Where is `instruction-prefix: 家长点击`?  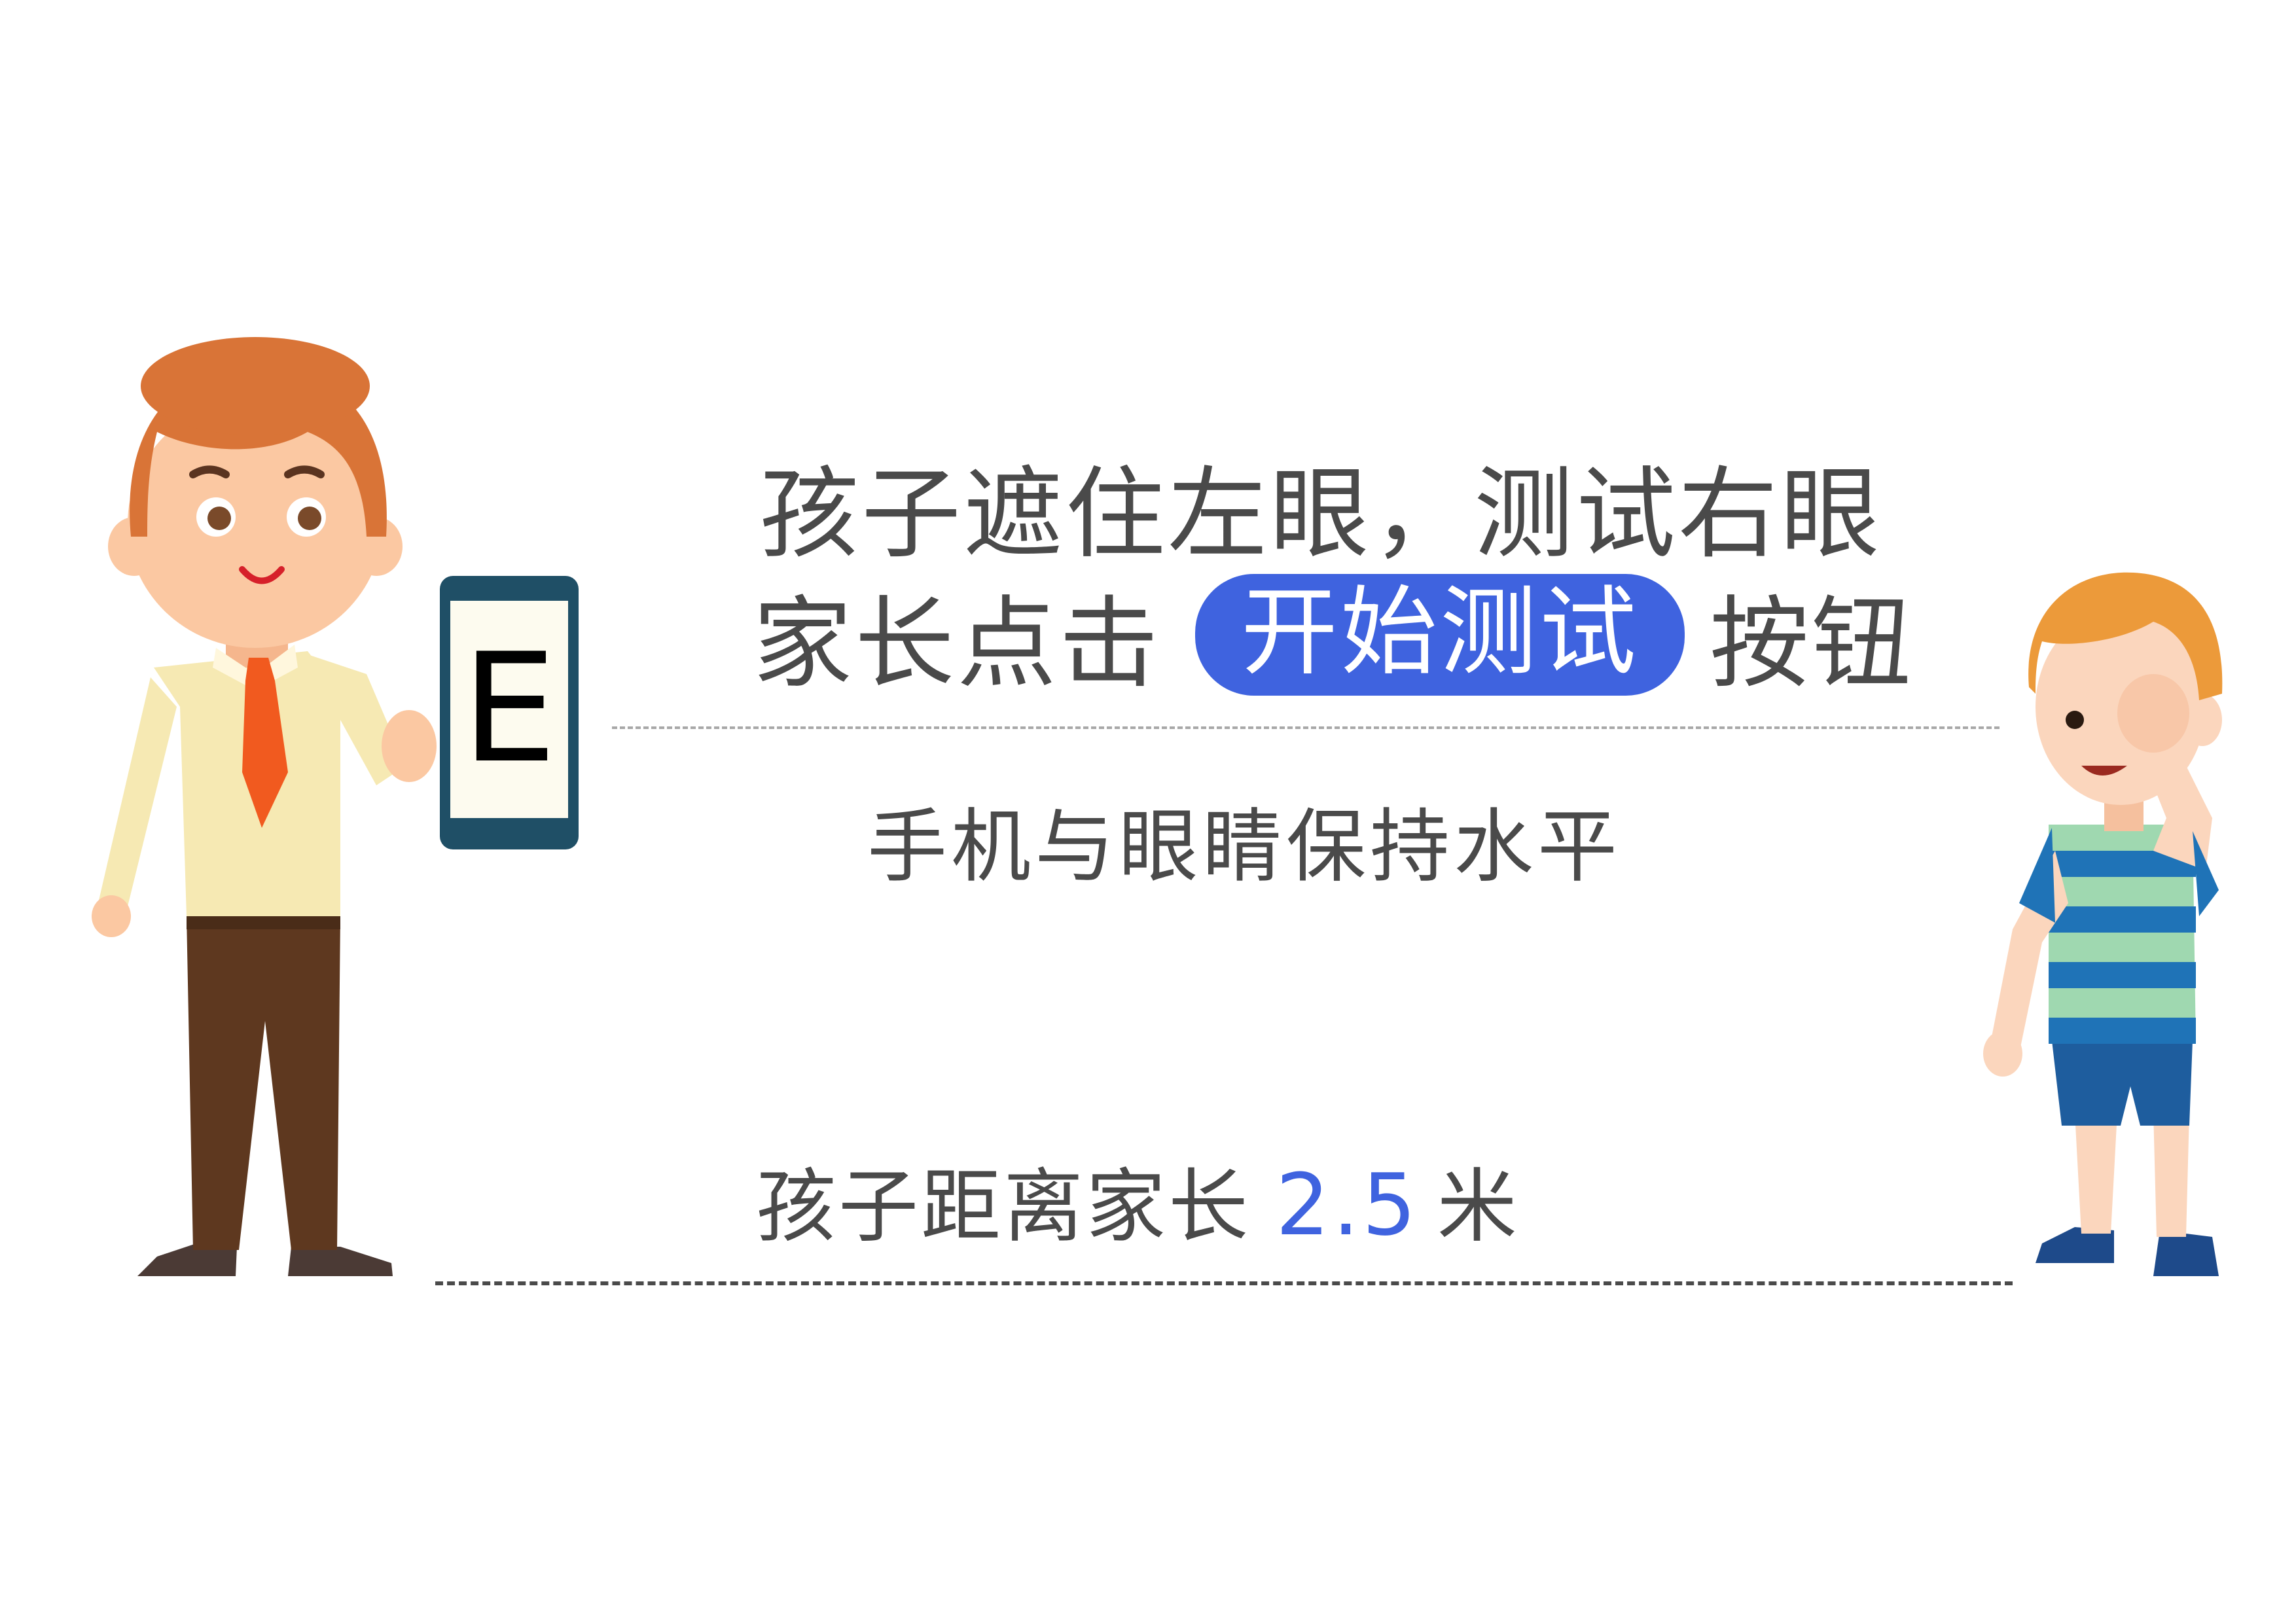 instruction-prefix: 家长点击 is located at coordinates (957, 644).